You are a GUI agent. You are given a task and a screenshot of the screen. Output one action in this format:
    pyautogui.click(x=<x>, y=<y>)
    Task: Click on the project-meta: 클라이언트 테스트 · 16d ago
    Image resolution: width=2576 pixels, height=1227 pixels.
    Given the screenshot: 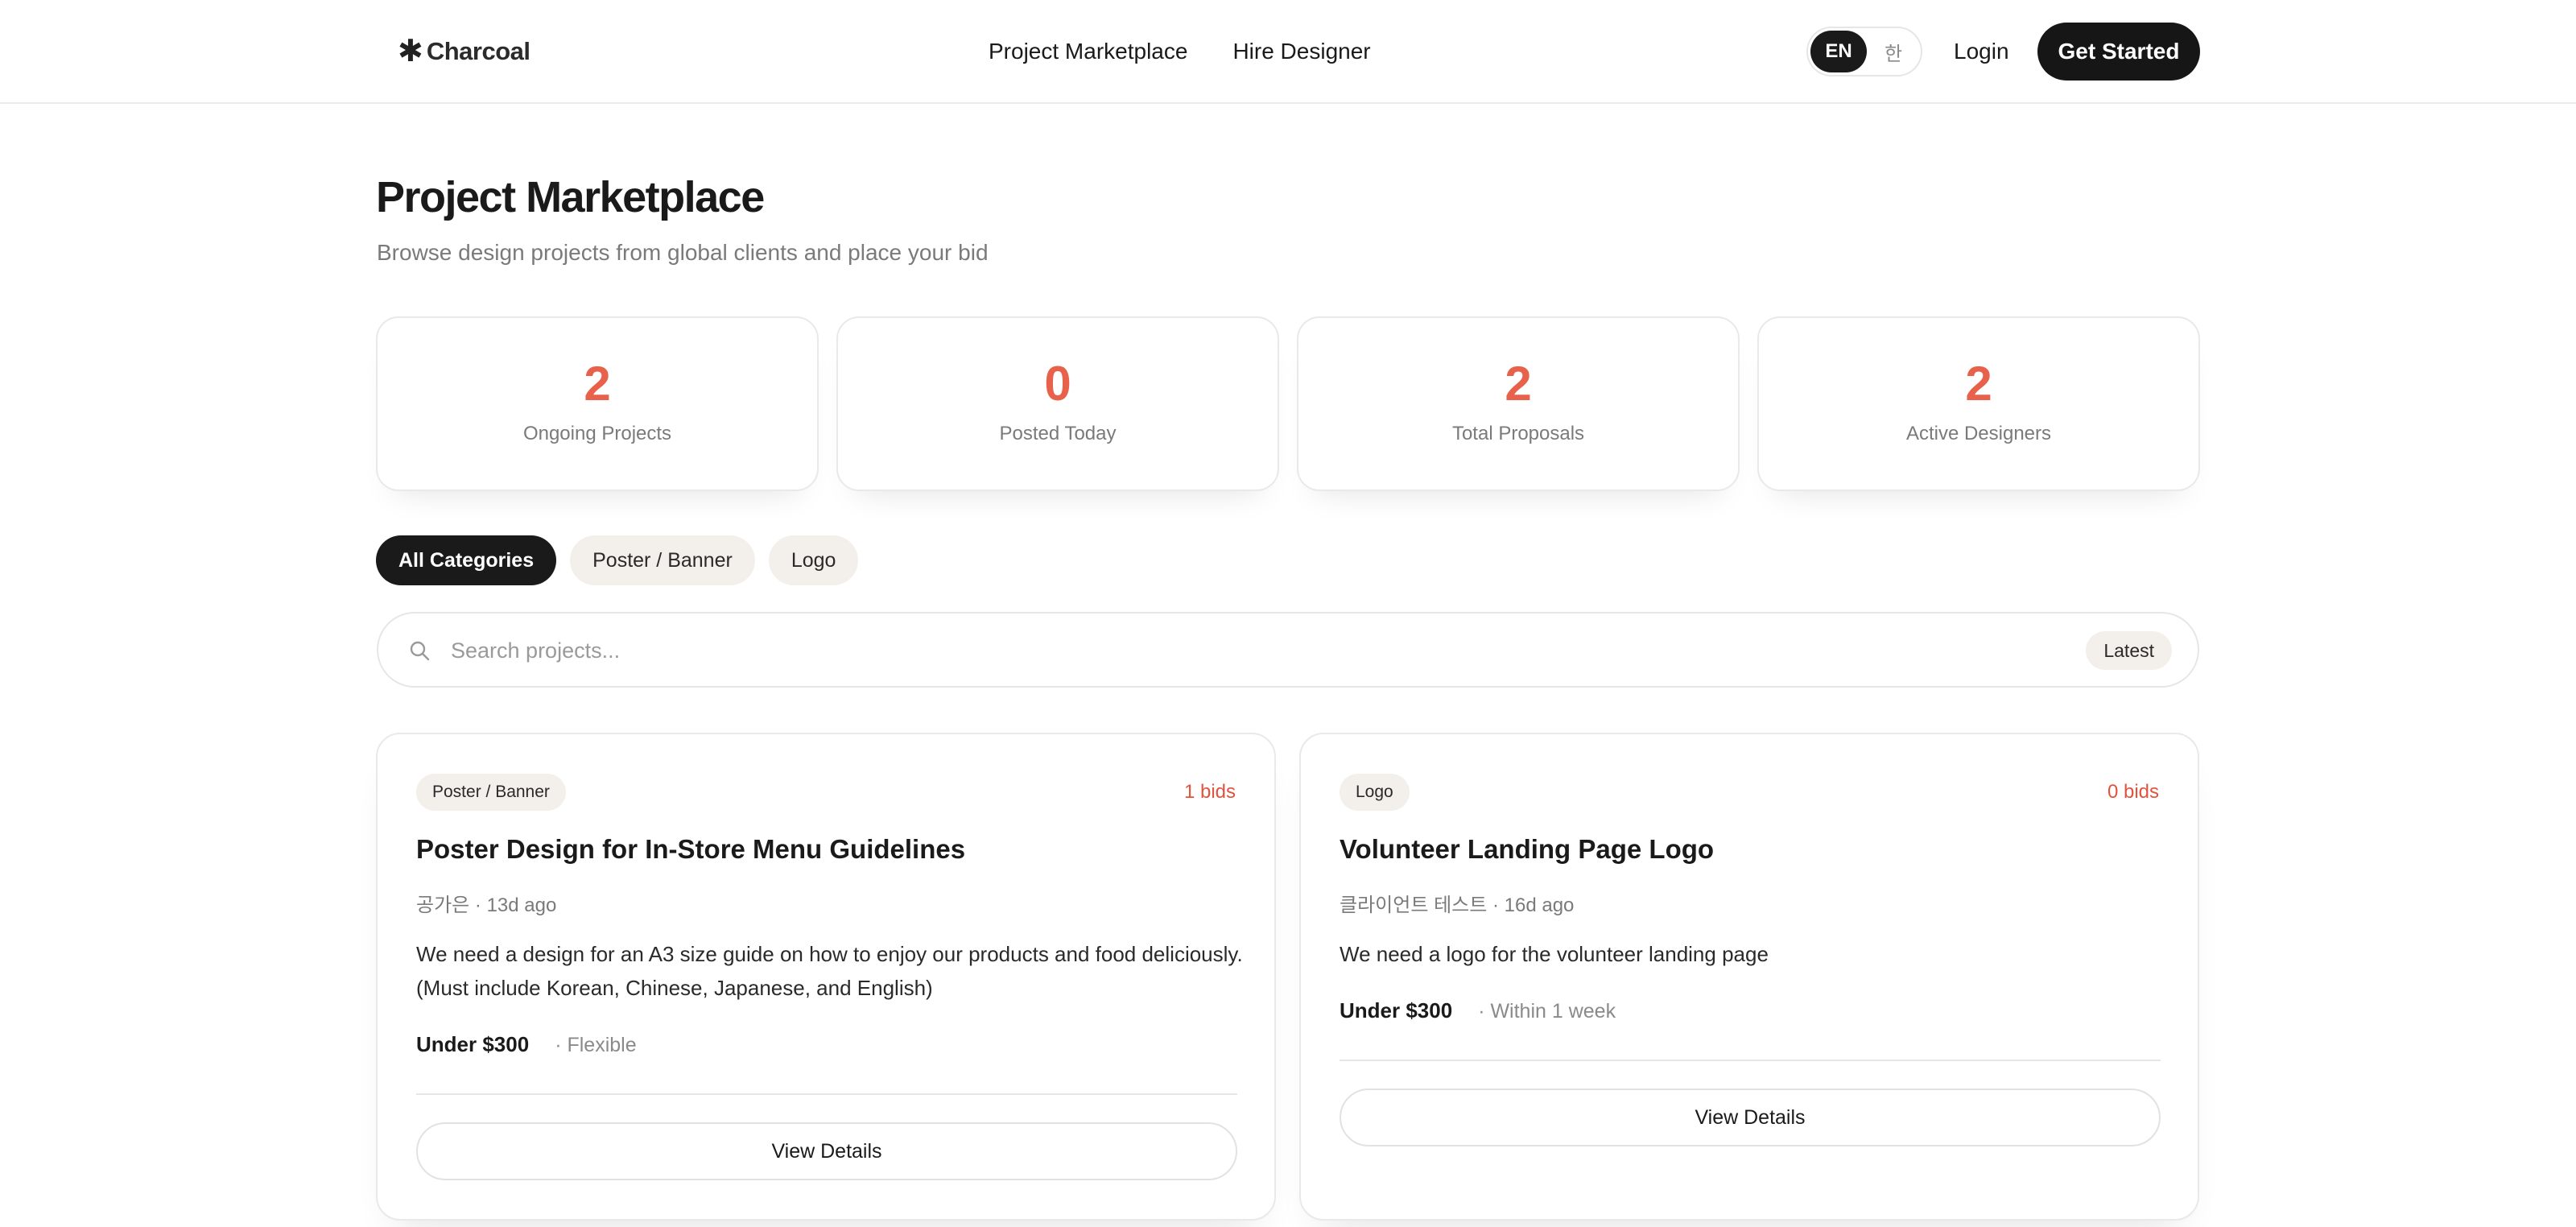 What is the action you would take?
    pyautogui.click(x=1457, y=905)
    